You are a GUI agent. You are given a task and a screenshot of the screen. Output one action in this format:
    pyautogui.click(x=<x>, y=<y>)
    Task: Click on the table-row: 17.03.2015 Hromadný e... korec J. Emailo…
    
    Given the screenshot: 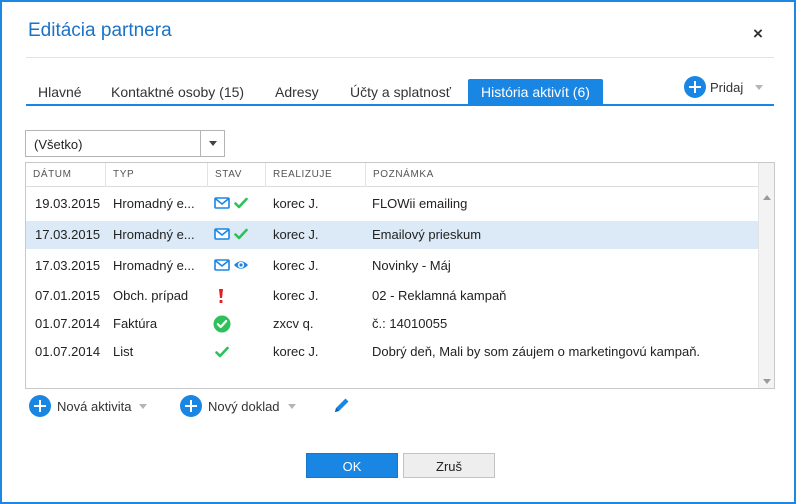 What is the action you would take?
    pyautogui.click(x=392, y=235)
    